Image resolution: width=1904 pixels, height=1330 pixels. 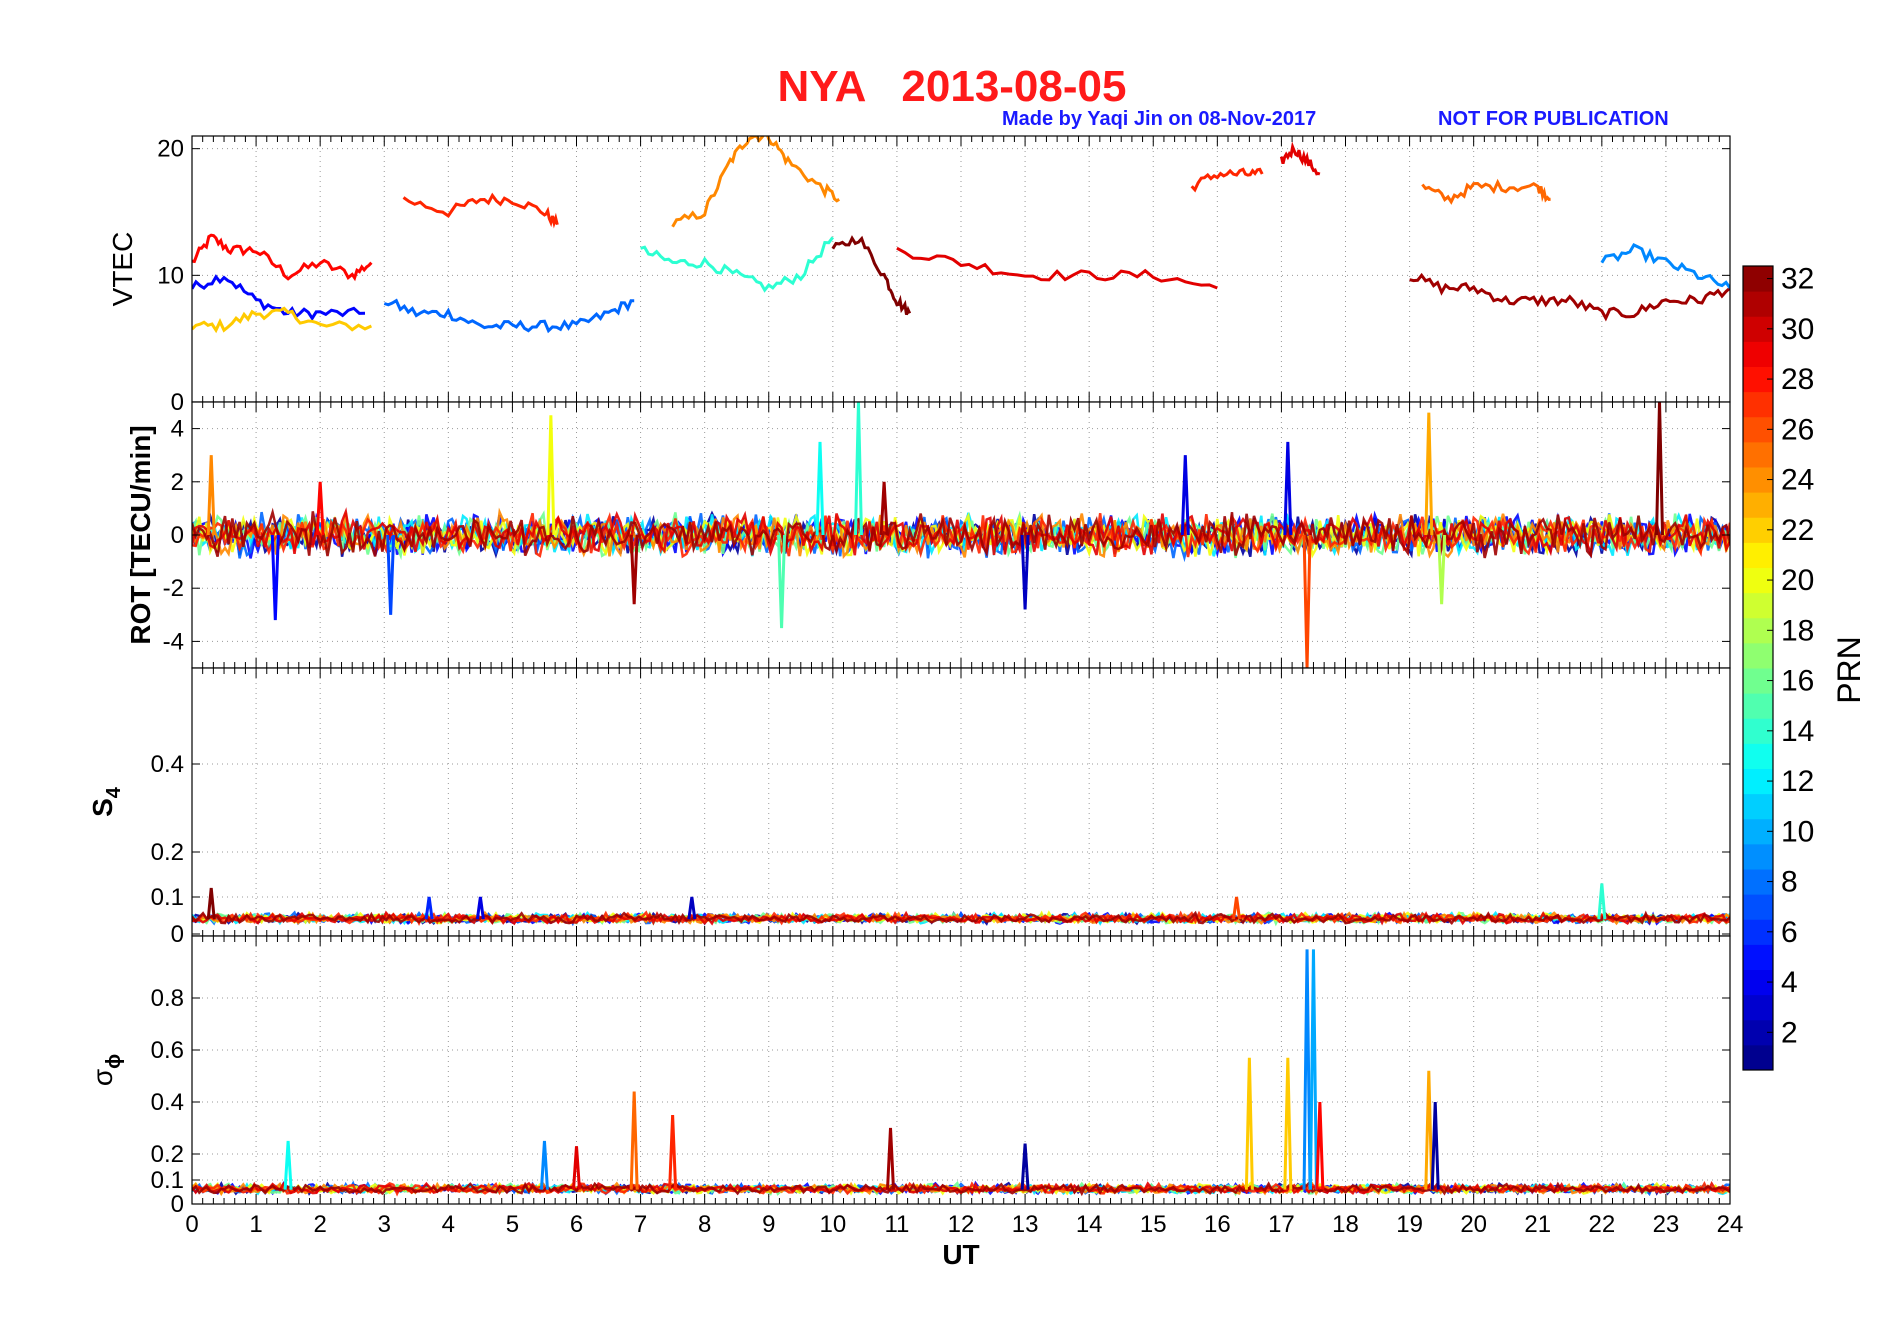 What do you see at coordinates (1797, 480) in the screenshot?
I see `colorbar-tick-label: 24` at bounding box center [1797, 480].